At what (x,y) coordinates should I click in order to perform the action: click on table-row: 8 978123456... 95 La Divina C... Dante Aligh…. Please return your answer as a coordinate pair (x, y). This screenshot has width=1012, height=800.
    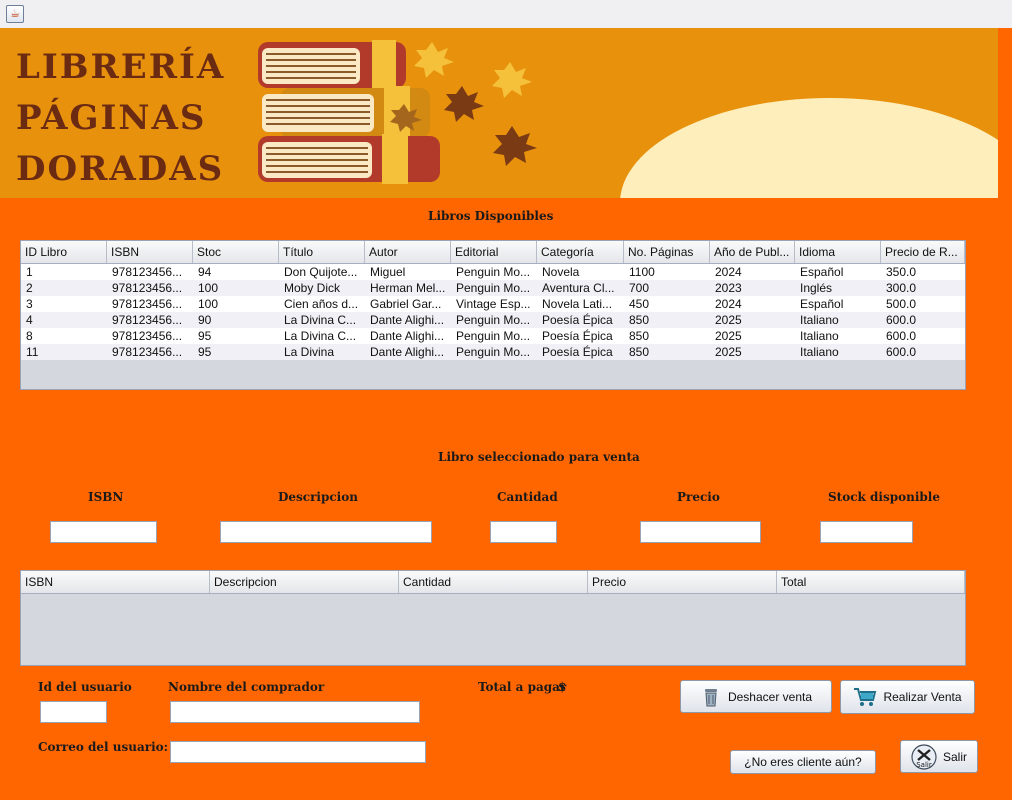
    Looking at the image, I should click on (493, 336).